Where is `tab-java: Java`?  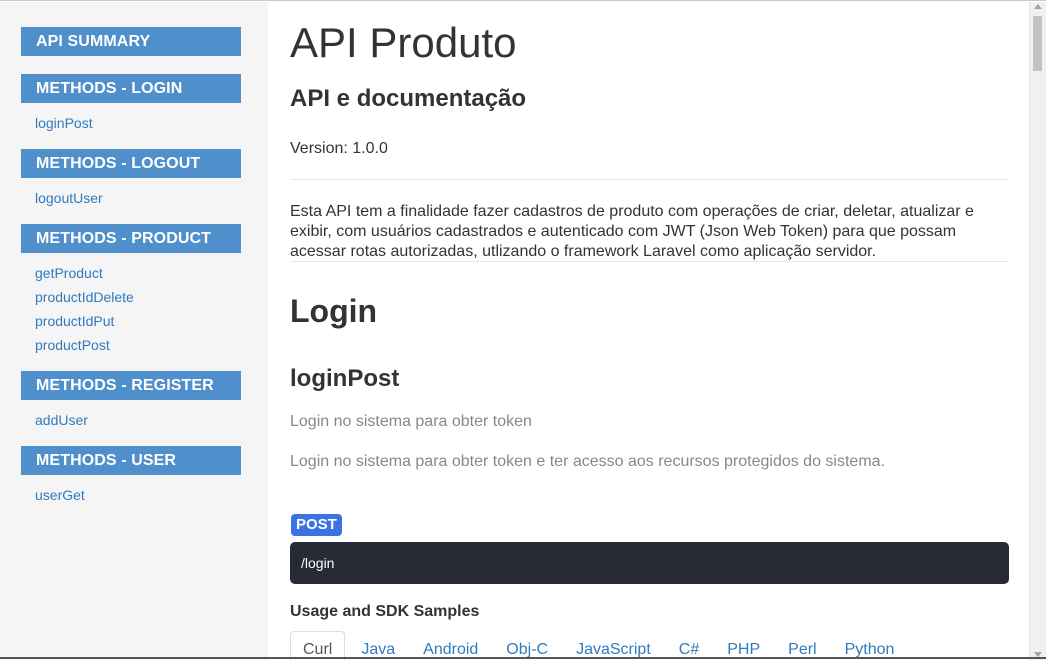 tab-java: Java is located at coordinates (377, 645).